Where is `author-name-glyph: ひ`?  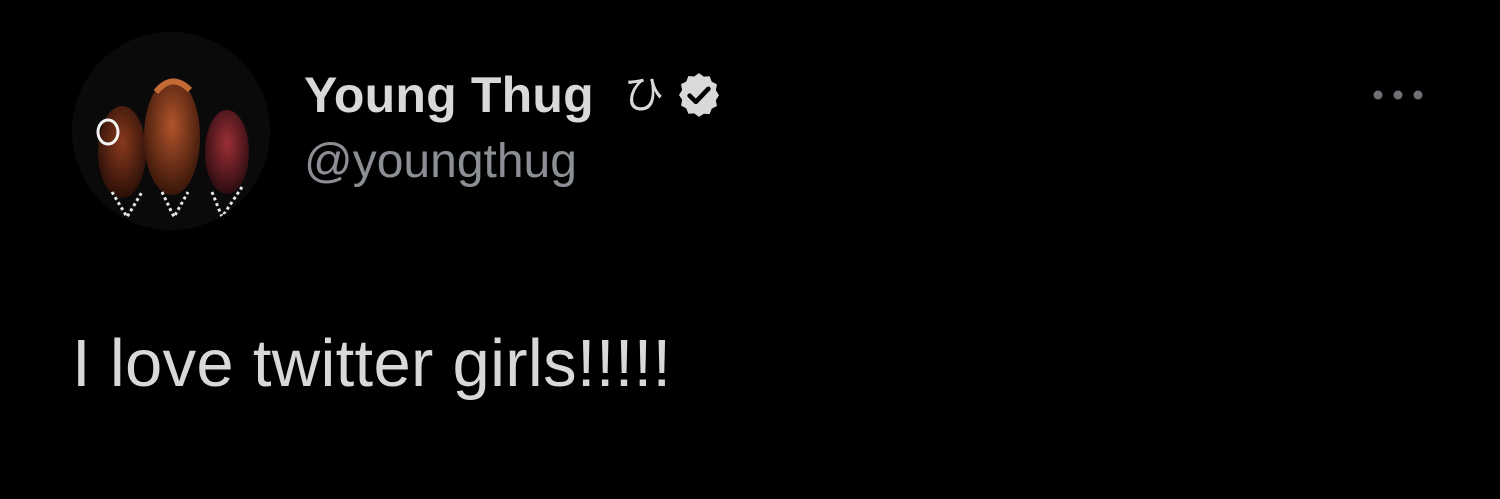
author-name-glyph: ひ is located at coordinates (643, 95).